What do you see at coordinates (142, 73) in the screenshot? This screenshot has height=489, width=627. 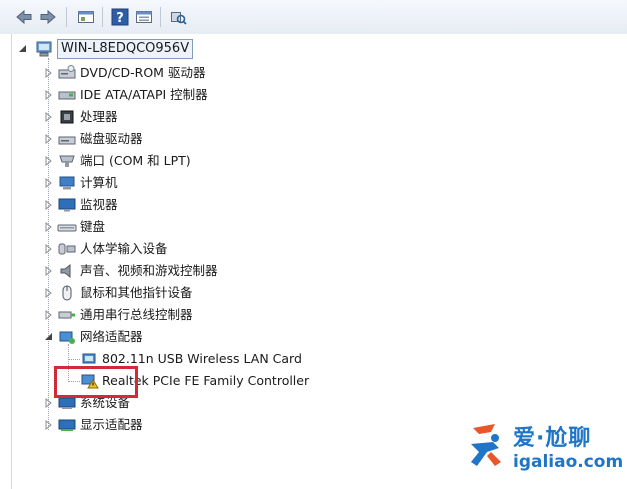 I see `tree-category-label: DVD/CD-ROM 驱动器` at bounding box center [142, 73].